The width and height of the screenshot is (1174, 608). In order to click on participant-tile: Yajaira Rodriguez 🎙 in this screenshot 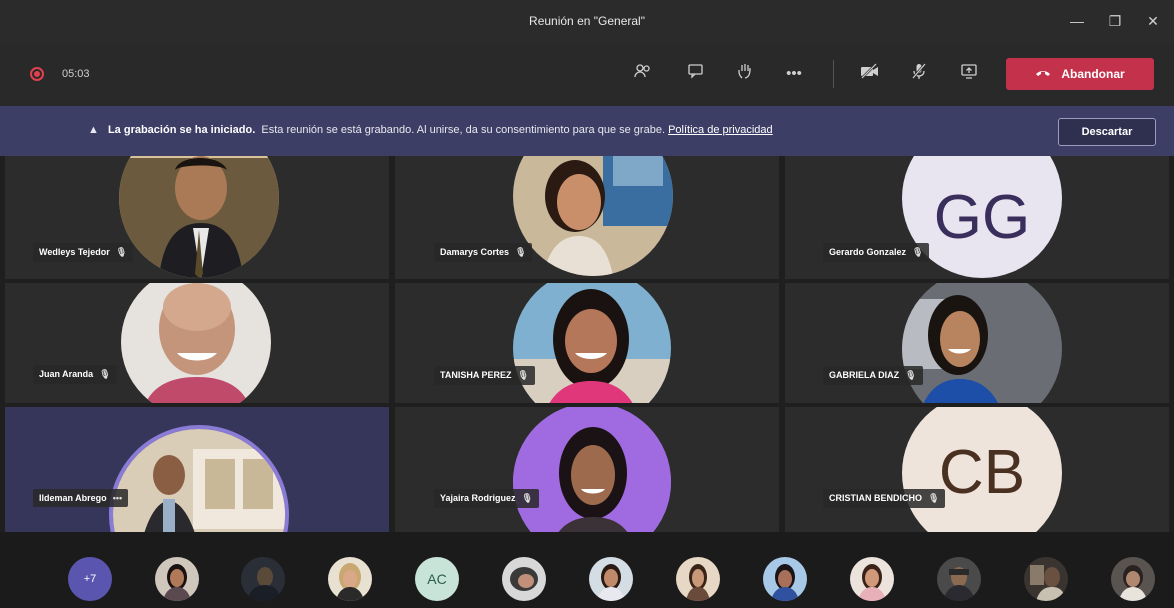, I will do `click(587, 469)`.